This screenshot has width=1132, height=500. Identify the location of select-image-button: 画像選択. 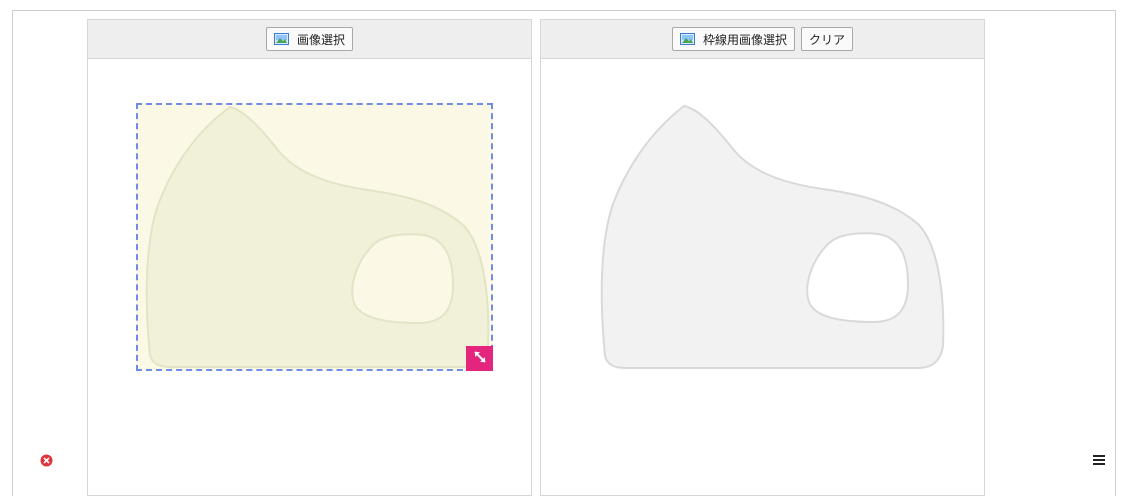
(309, 39).